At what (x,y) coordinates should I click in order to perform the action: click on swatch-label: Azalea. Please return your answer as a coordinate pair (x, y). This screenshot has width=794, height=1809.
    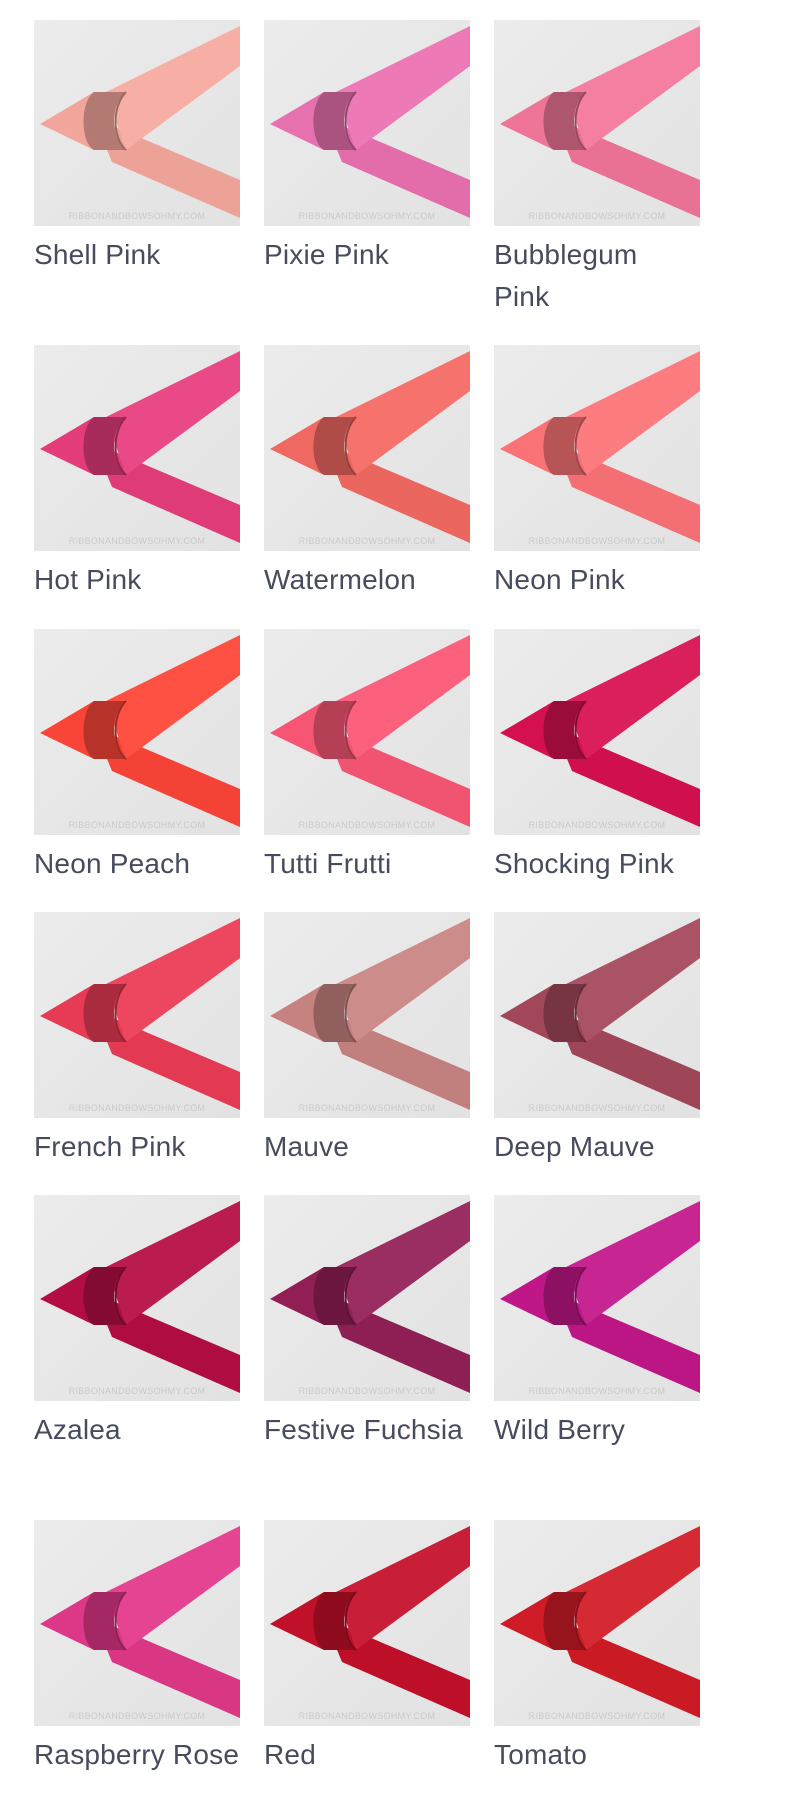
    Looking at the image, I should click on (137, 1430).